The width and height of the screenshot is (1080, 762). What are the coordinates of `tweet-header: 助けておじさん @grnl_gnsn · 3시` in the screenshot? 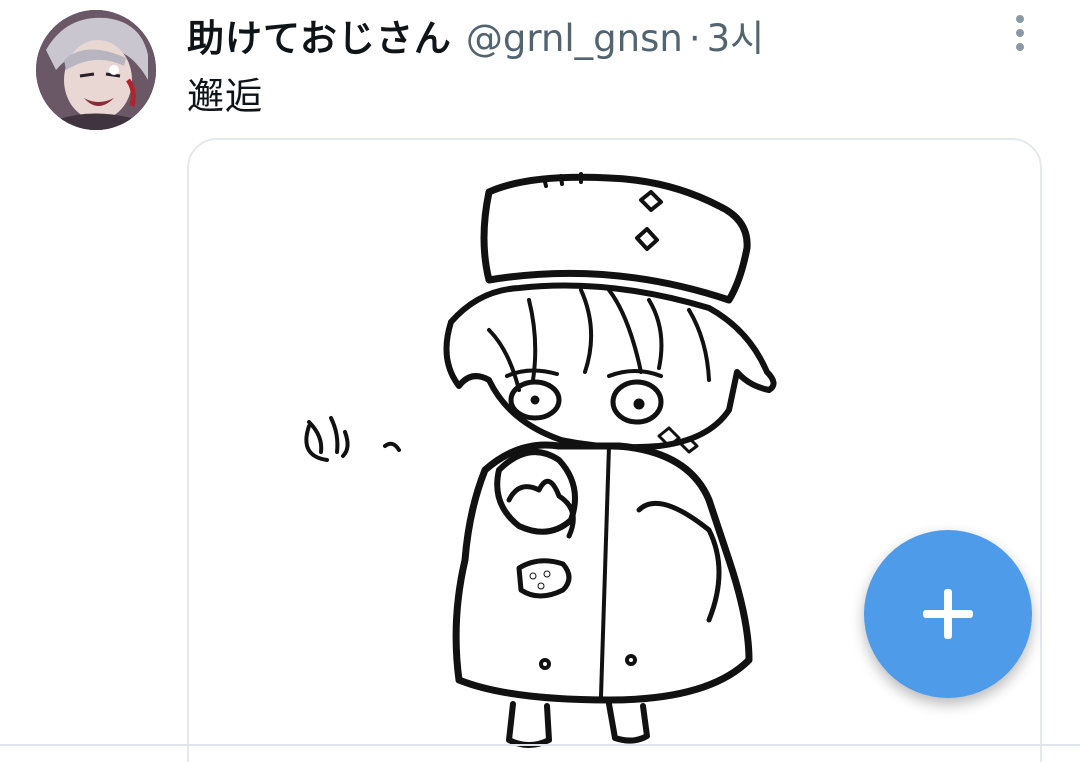 It's located at (475, 34).